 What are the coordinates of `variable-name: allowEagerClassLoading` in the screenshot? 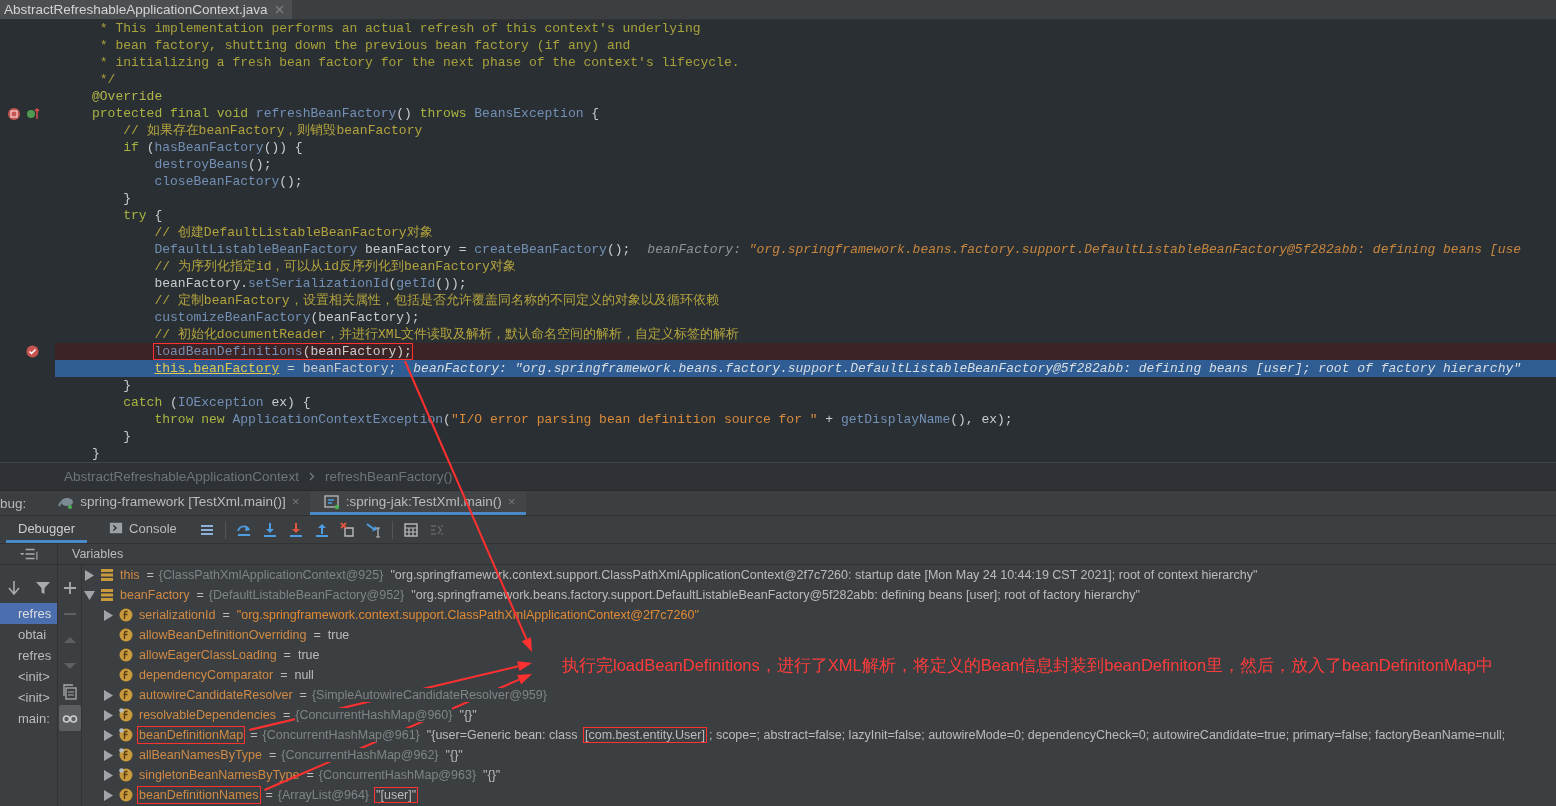 It's located at (208, 655).